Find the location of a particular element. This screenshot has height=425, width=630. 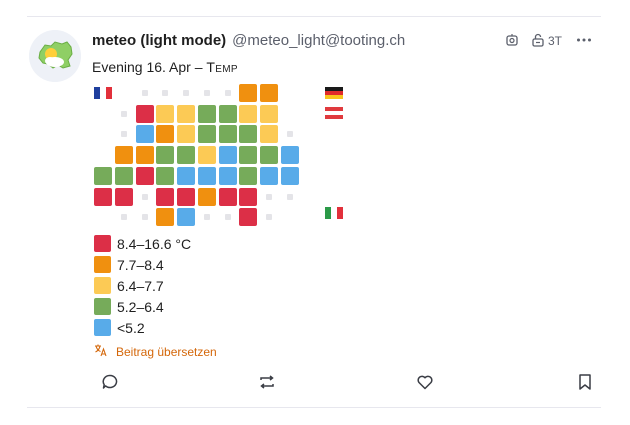

boost-button is located at coordinates (267, 384).